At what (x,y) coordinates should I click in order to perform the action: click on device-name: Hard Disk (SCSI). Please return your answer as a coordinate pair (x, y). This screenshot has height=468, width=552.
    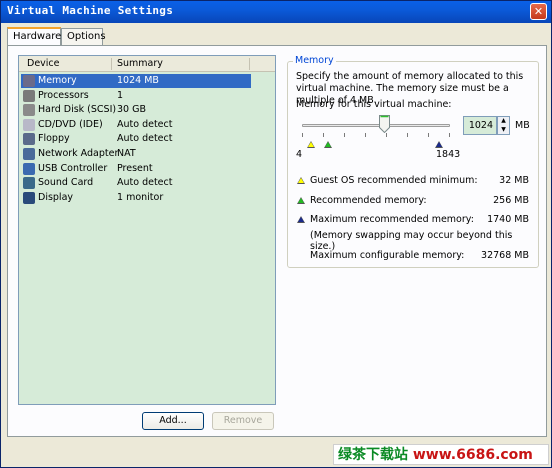
    Looking at the image, I should click on (77, 110).